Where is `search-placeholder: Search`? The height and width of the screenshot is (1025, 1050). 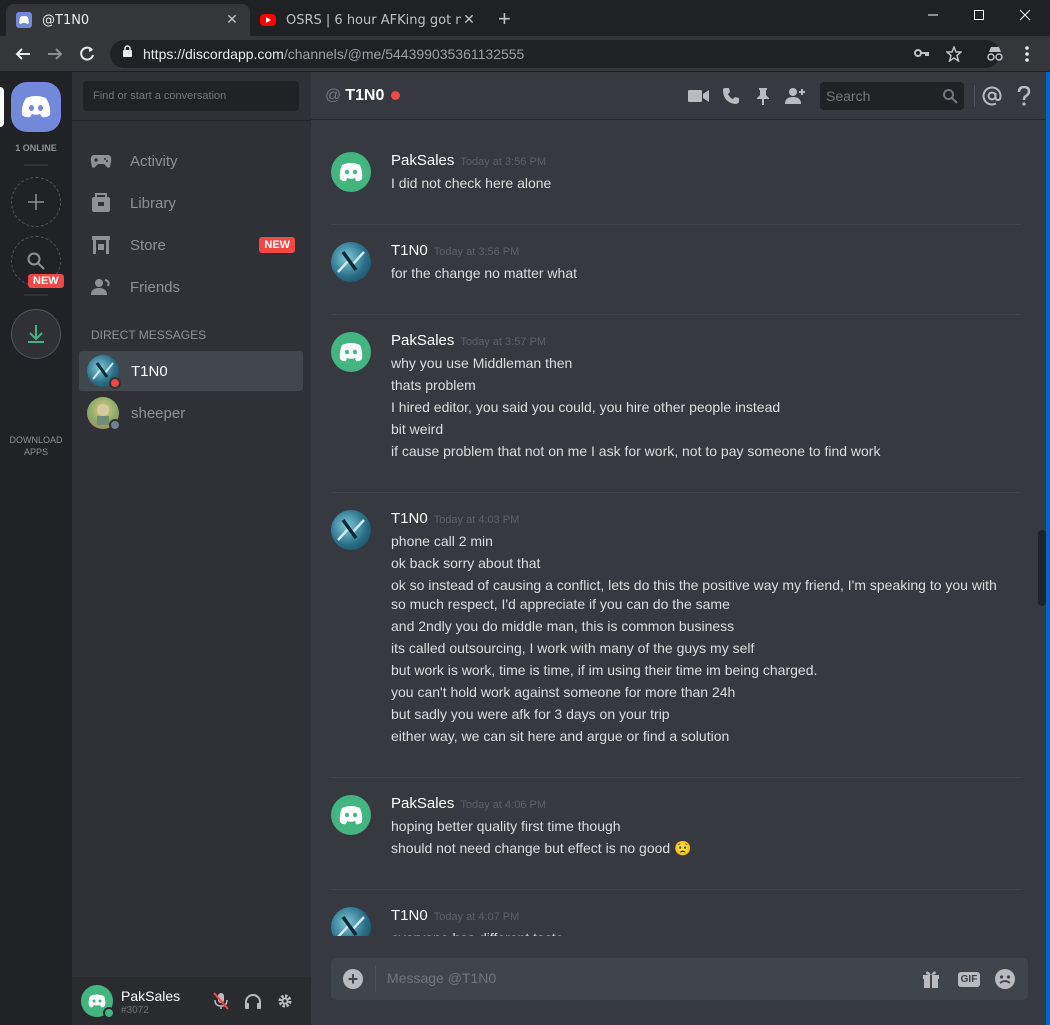 search-placeholder: Search is located at coordinates (848, 96).